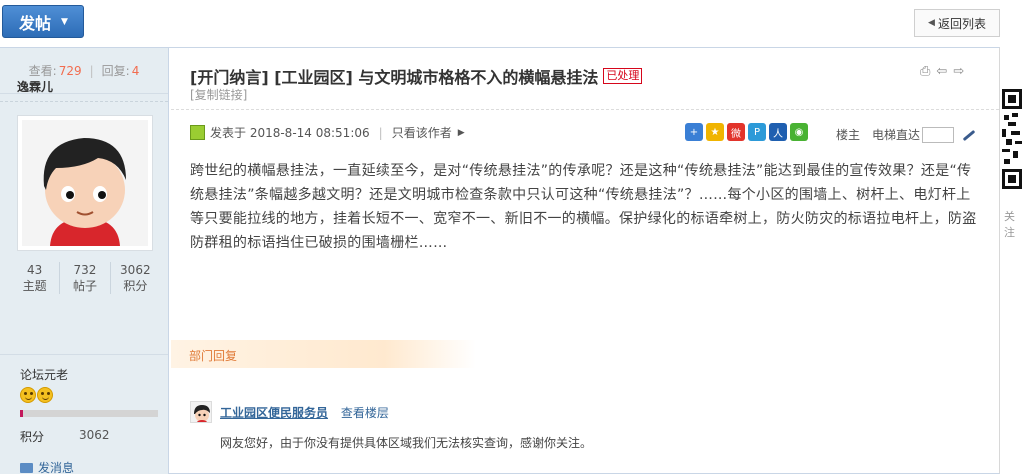 Image resolution: width=1022 pixels, height=474 pixels. I want to click on post-meta: 发表于 2018-8-14 08:51:06 | 只看该作者 ▶, so click(327, 132).